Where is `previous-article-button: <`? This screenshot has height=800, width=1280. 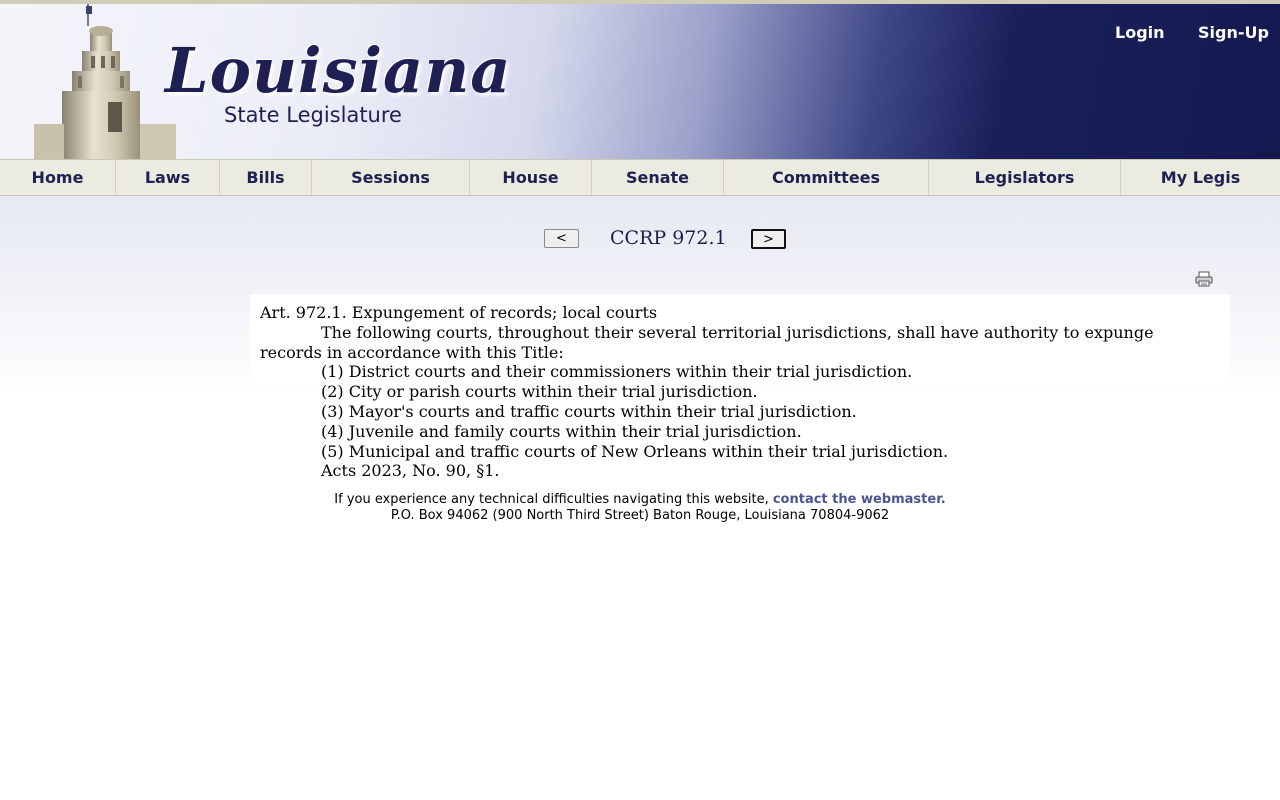
previous-article-button: < is located at coordinates (561, 238).